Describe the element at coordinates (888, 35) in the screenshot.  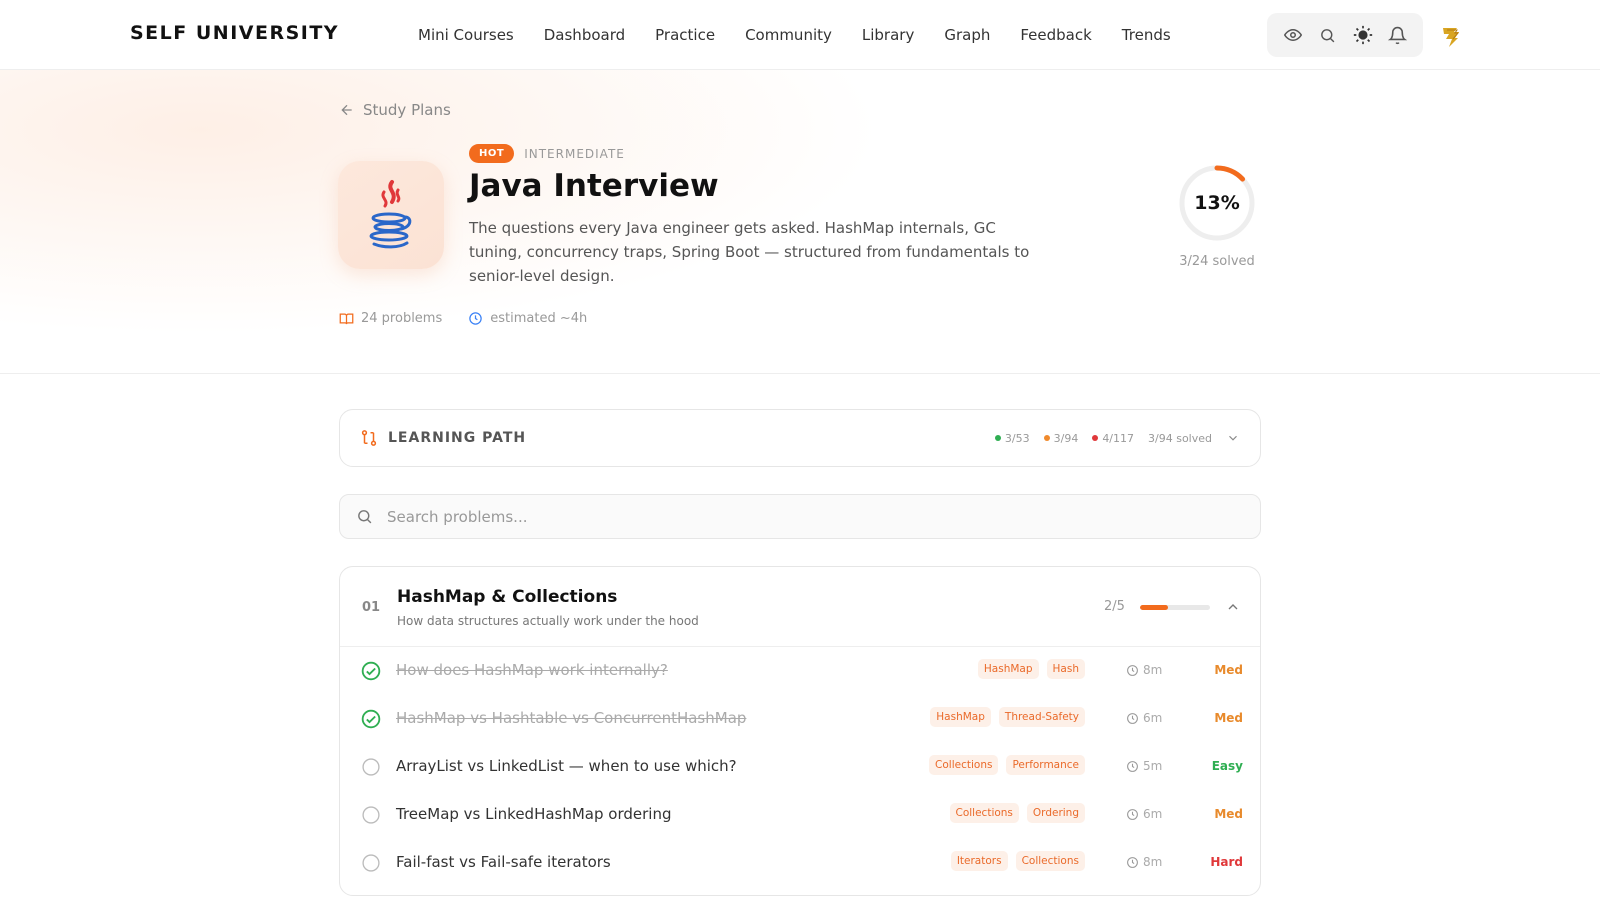
I see `nav-library: Library` at that location.